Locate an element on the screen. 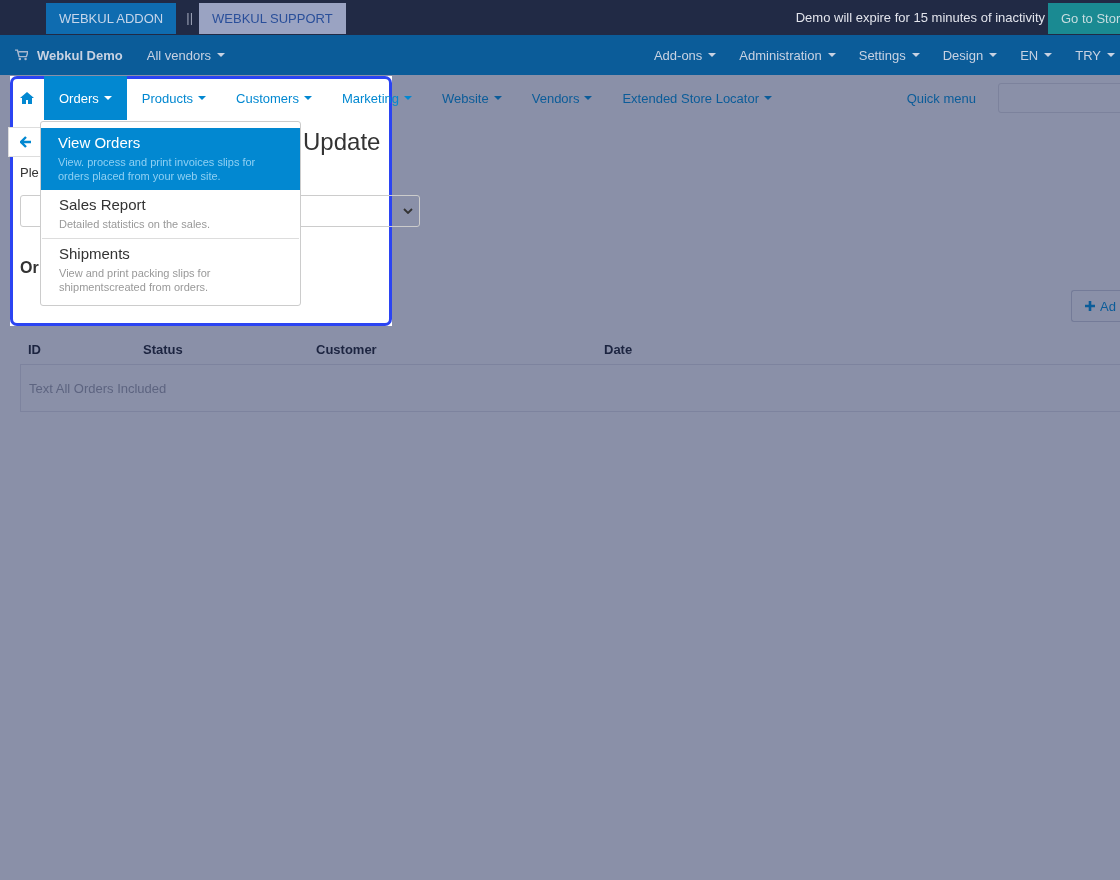 The height and width of the screenshot is (880, 1120). quick-menu-link: Quick menu is located at coordinates (941, 98).